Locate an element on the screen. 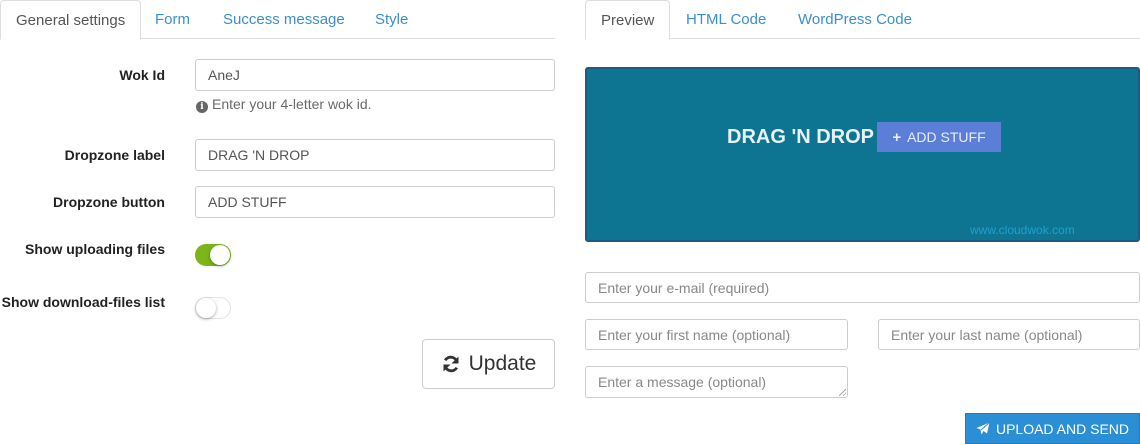 This screenshot has height=444, width=1140. upload-and-send-label: UPLOAD AND SEND is located at coordinates (1062, 428).